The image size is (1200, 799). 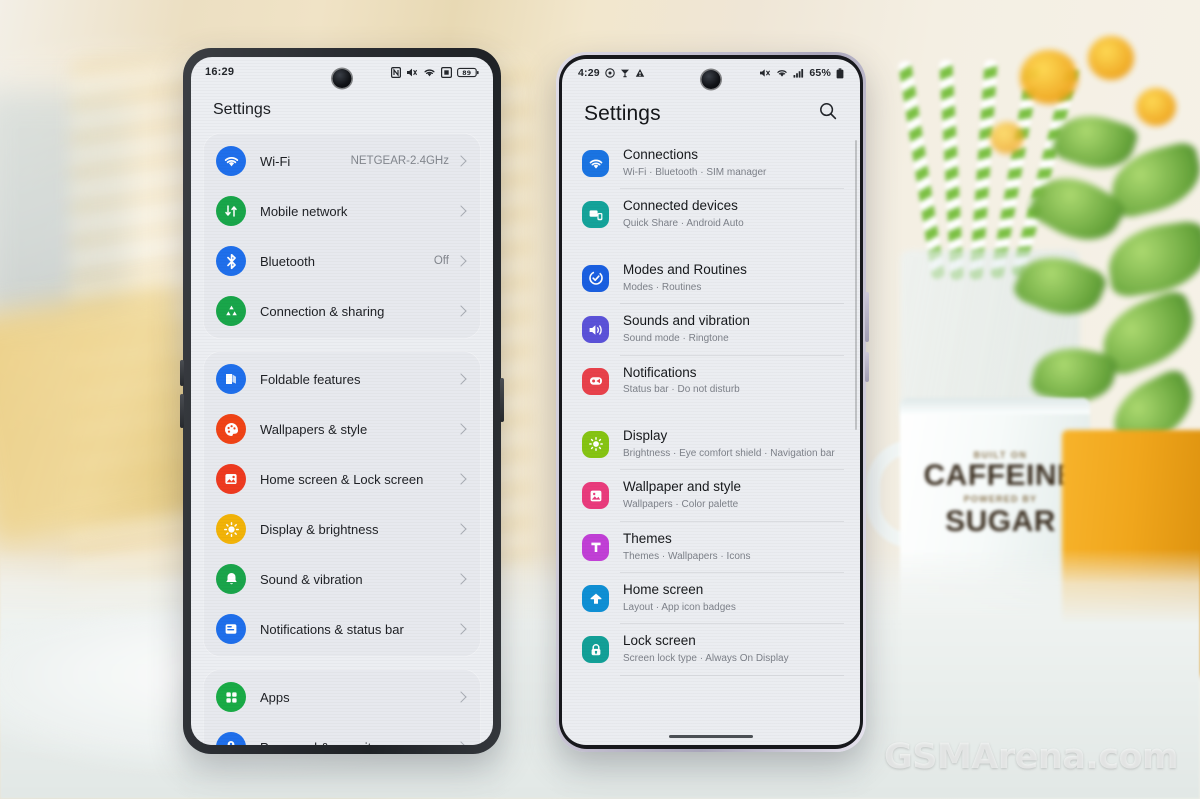 What do you see at coordinates (676, 338) in the screenshot?
I see `oneui-row-subtitle: Sound mode · Ringtone` at bounding box center [676, 338].